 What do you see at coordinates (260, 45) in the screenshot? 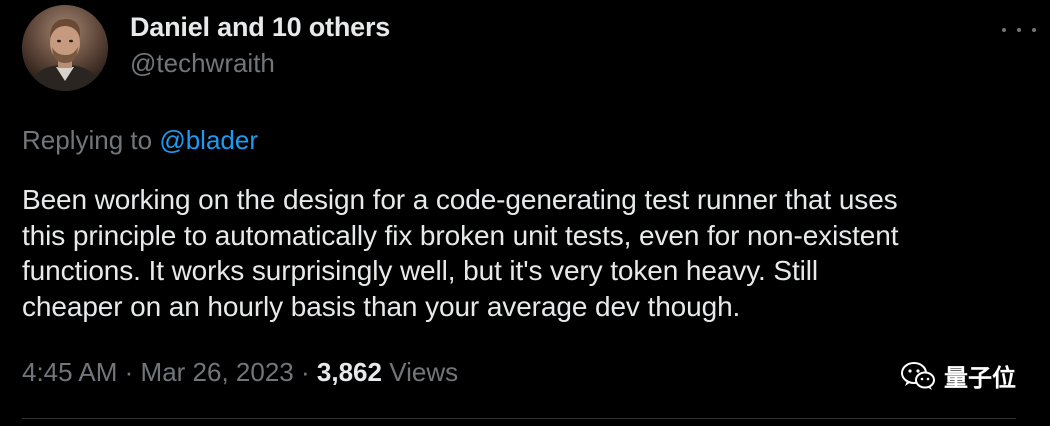
I see `author-names: Daniel and 10 others @techwraith` at bounding box center [260, 45].